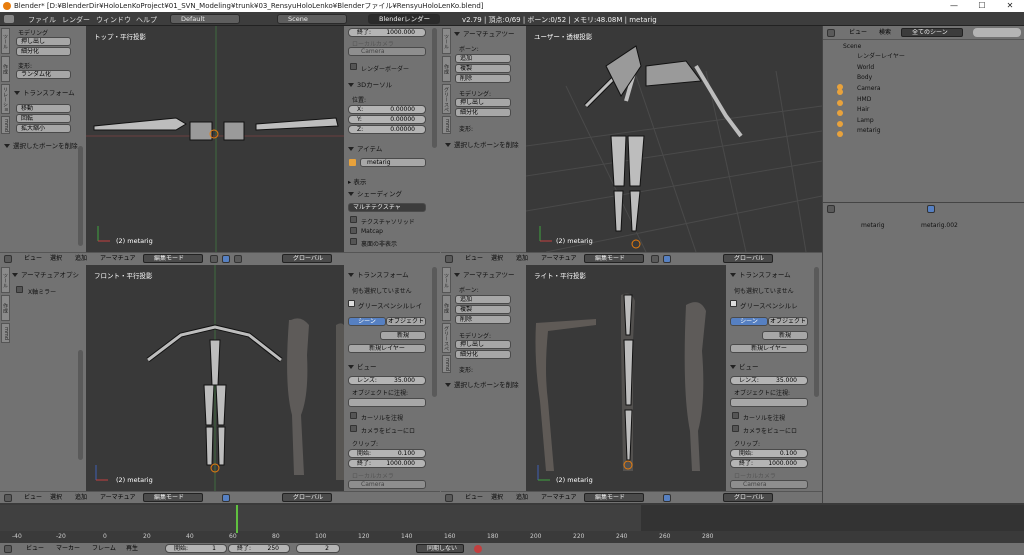  I want to click on outliner-row-metarig: metarig, so click(923, 131).